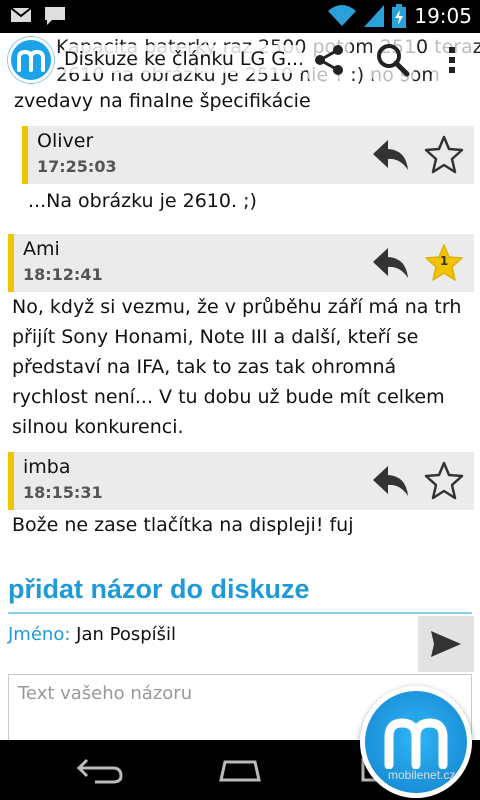 The image size is (480, 800). I want to click on search-button, so click(393, 60).